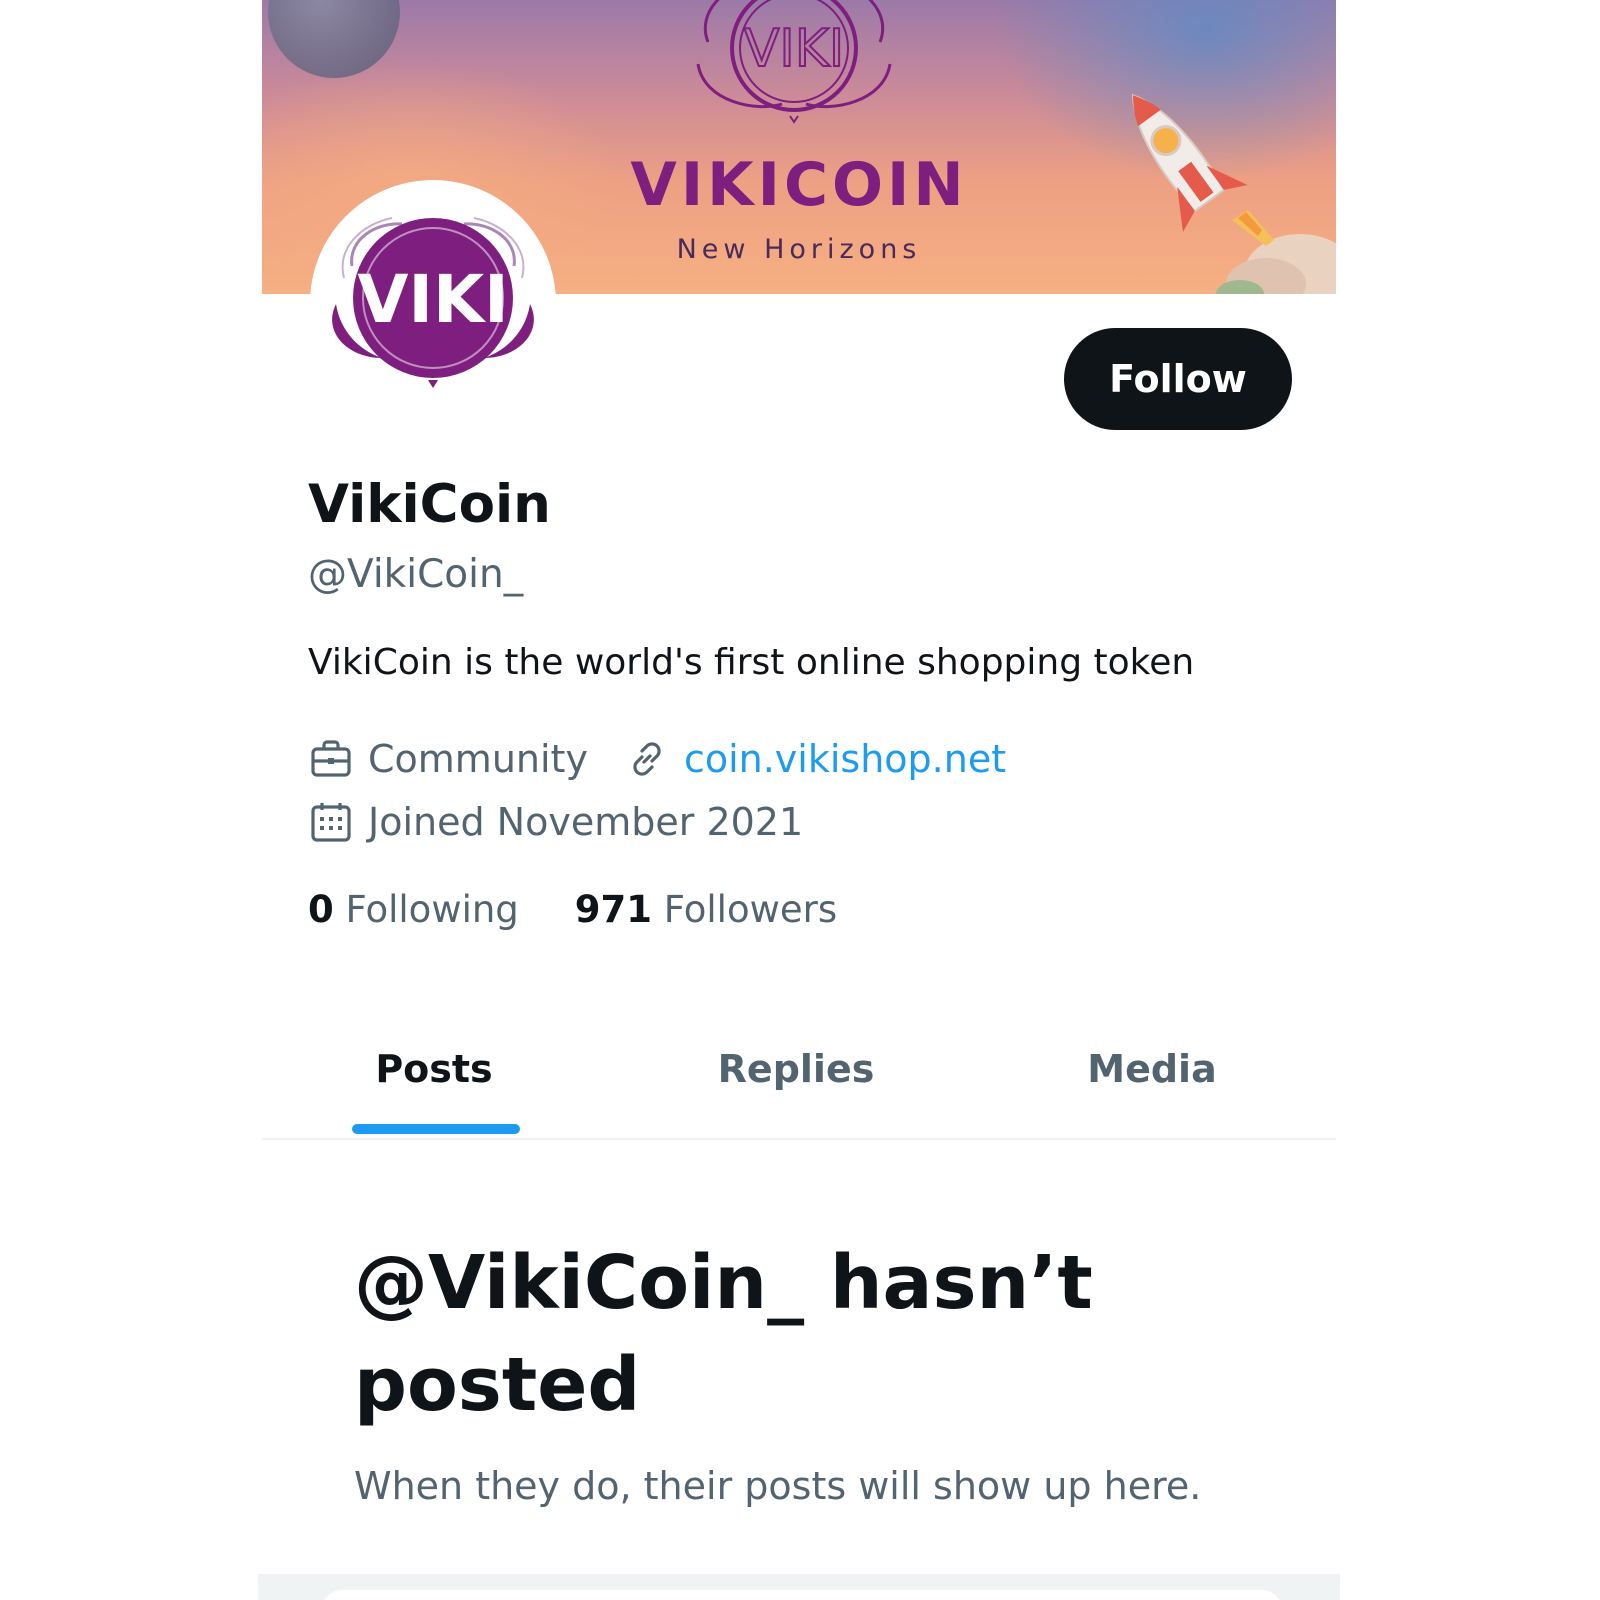 The width and height of the screenshot is (1600, 1600). I want to click on following-count-link: 0 Following, so click(413, 909).